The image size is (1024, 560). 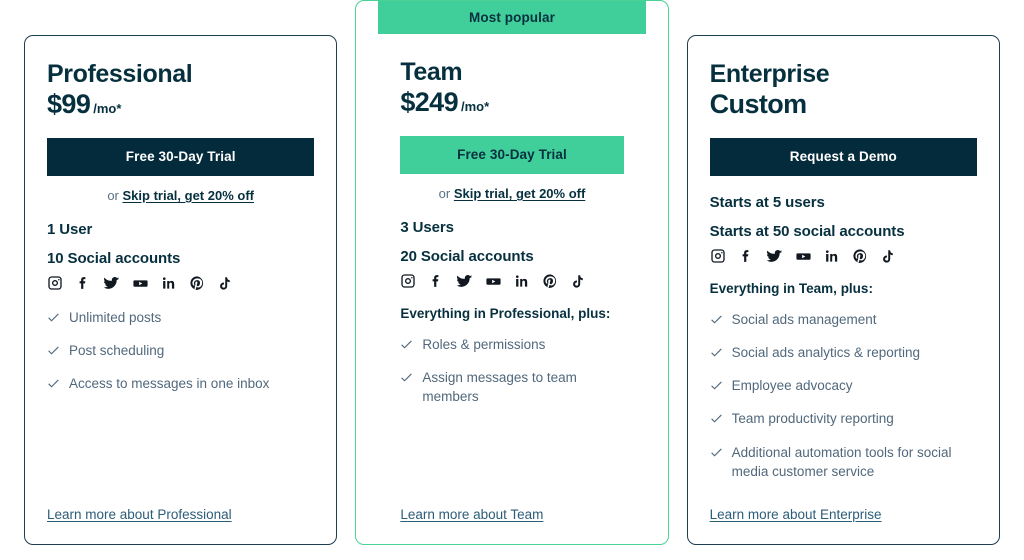 I want to click on plan-users: 3 Users, so click(x=427, y=227).